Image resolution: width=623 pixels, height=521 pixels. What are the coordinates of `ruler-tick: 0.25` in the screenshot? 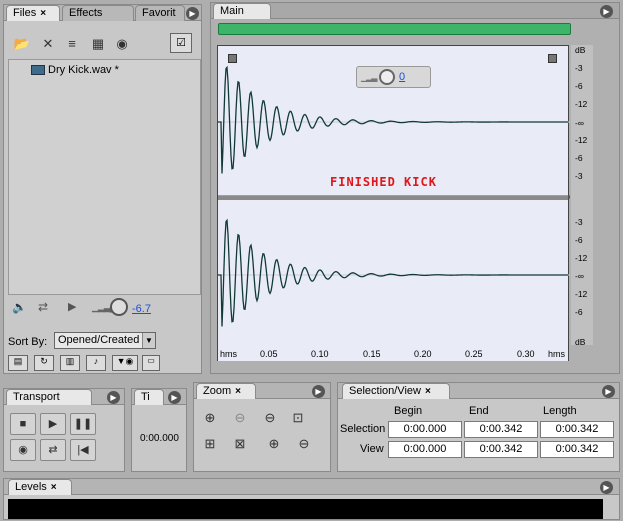 It's located at (474, 354).